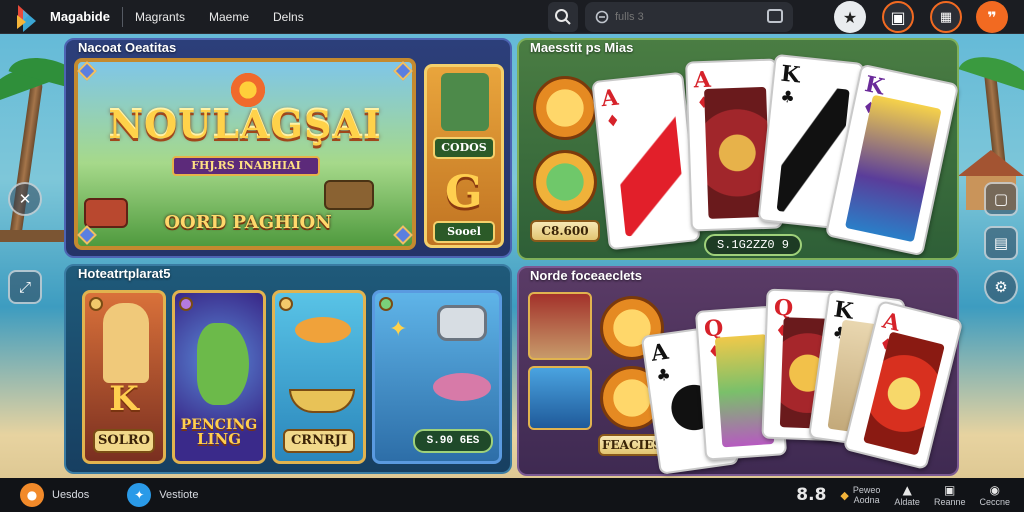 The width and height of the screenshot is (1024, 512). Describe the element at coordinates (950, 490) in the screenshot. I see `box-icon: ▣` at that location.